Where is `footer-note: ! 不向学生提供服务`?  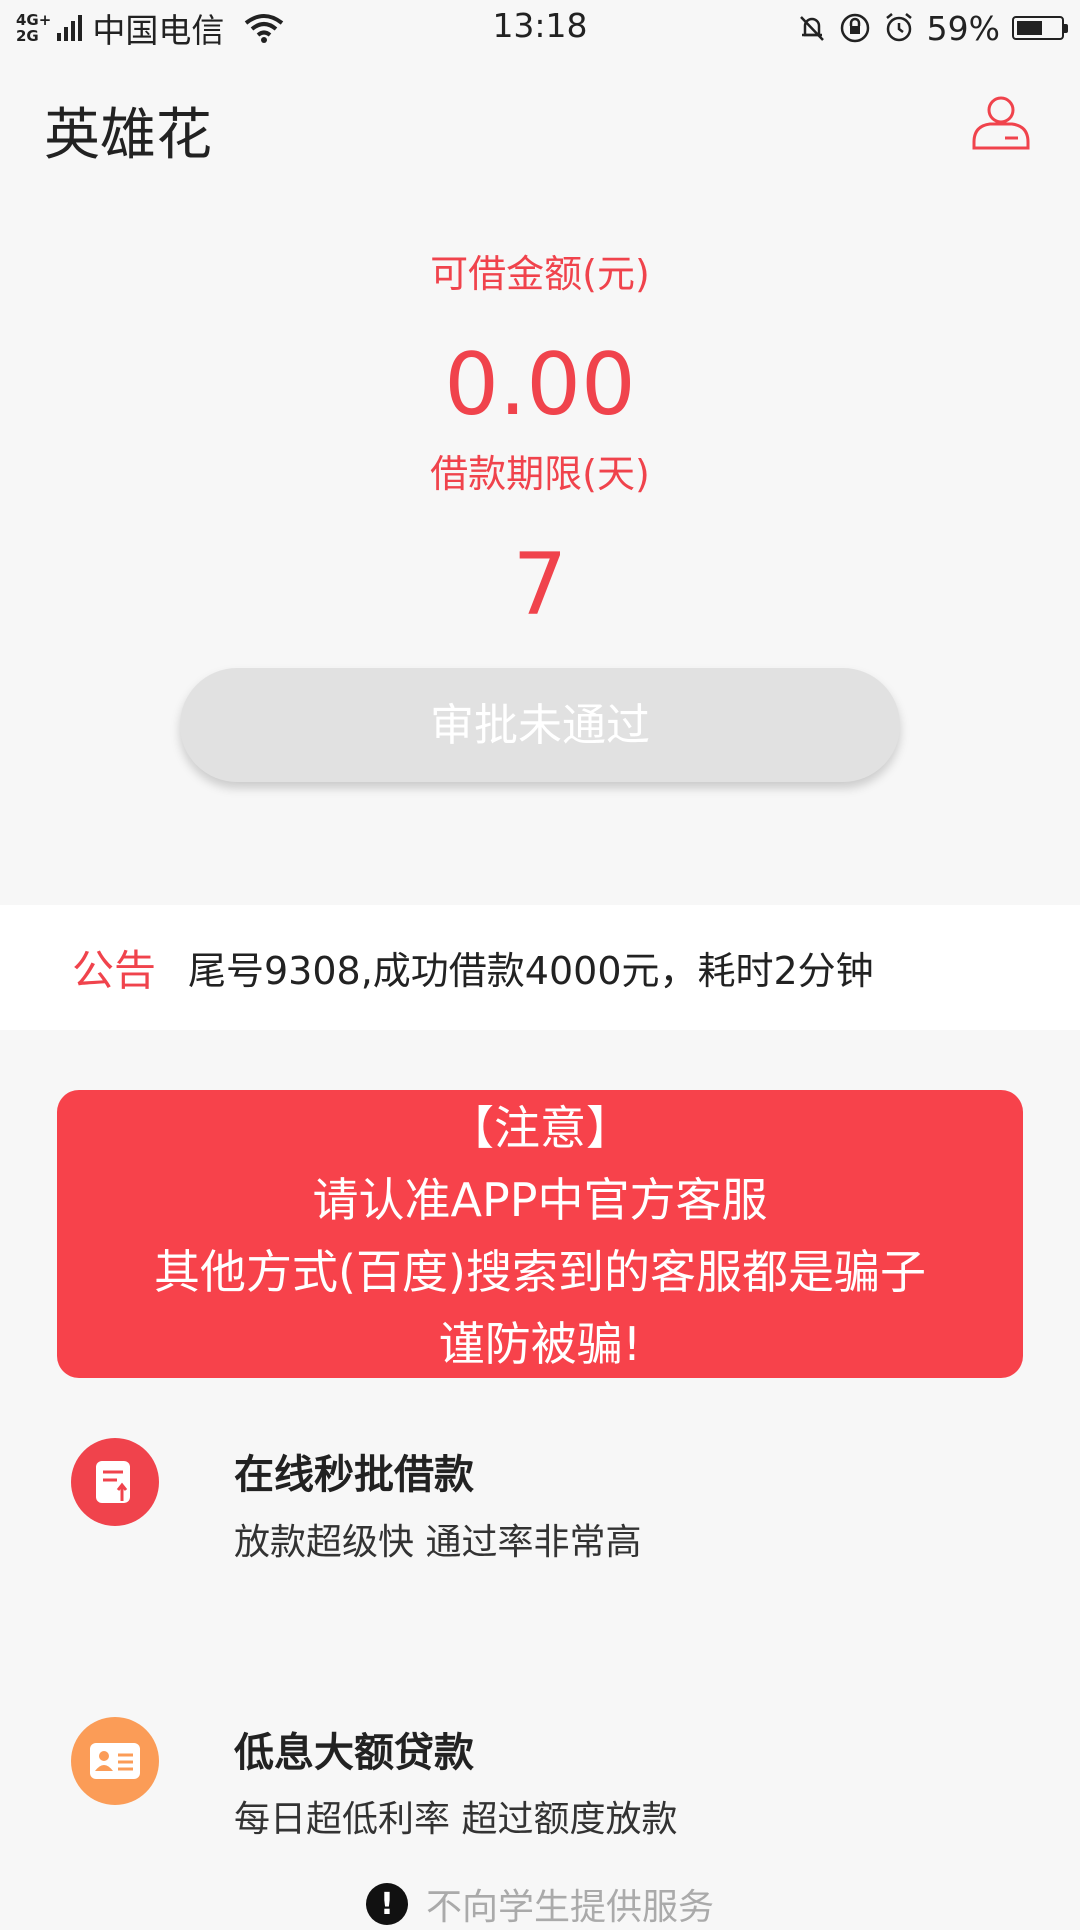
footer-note: ! 不向学生提供服务 is located at coordinates (540, 1904).